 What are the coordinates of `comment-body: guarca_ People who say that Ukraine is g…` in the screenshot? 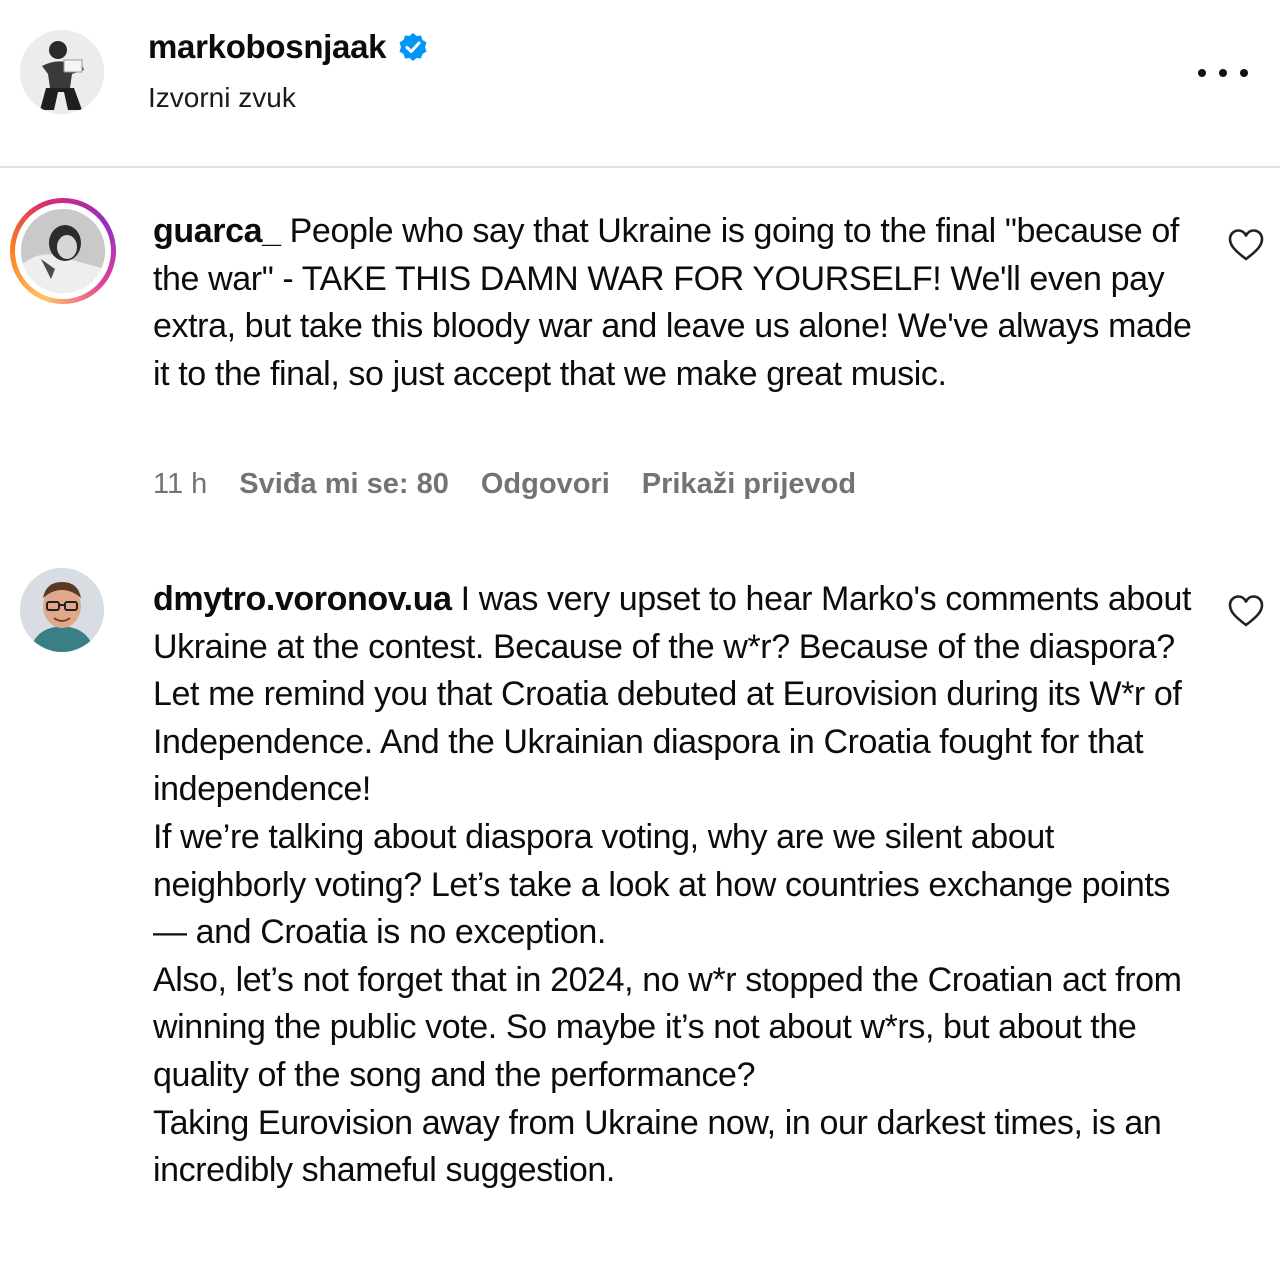 It's located at (678, 303).